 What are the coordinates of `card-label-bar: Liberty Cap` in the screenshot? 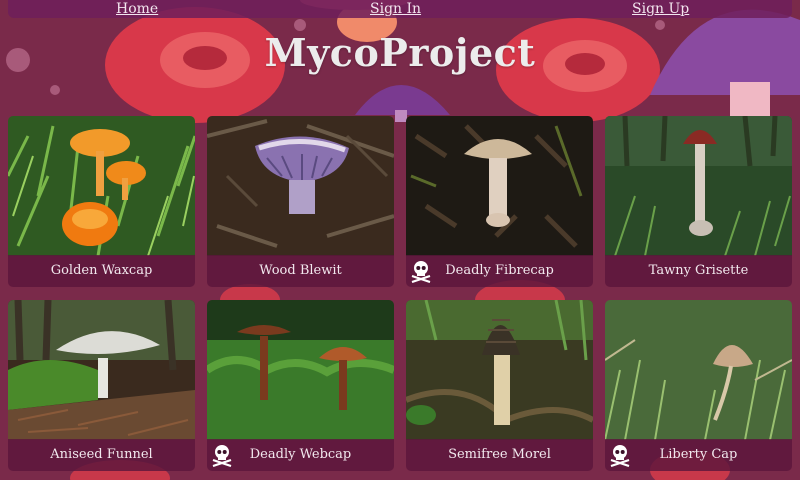 It's located at (698, 455).